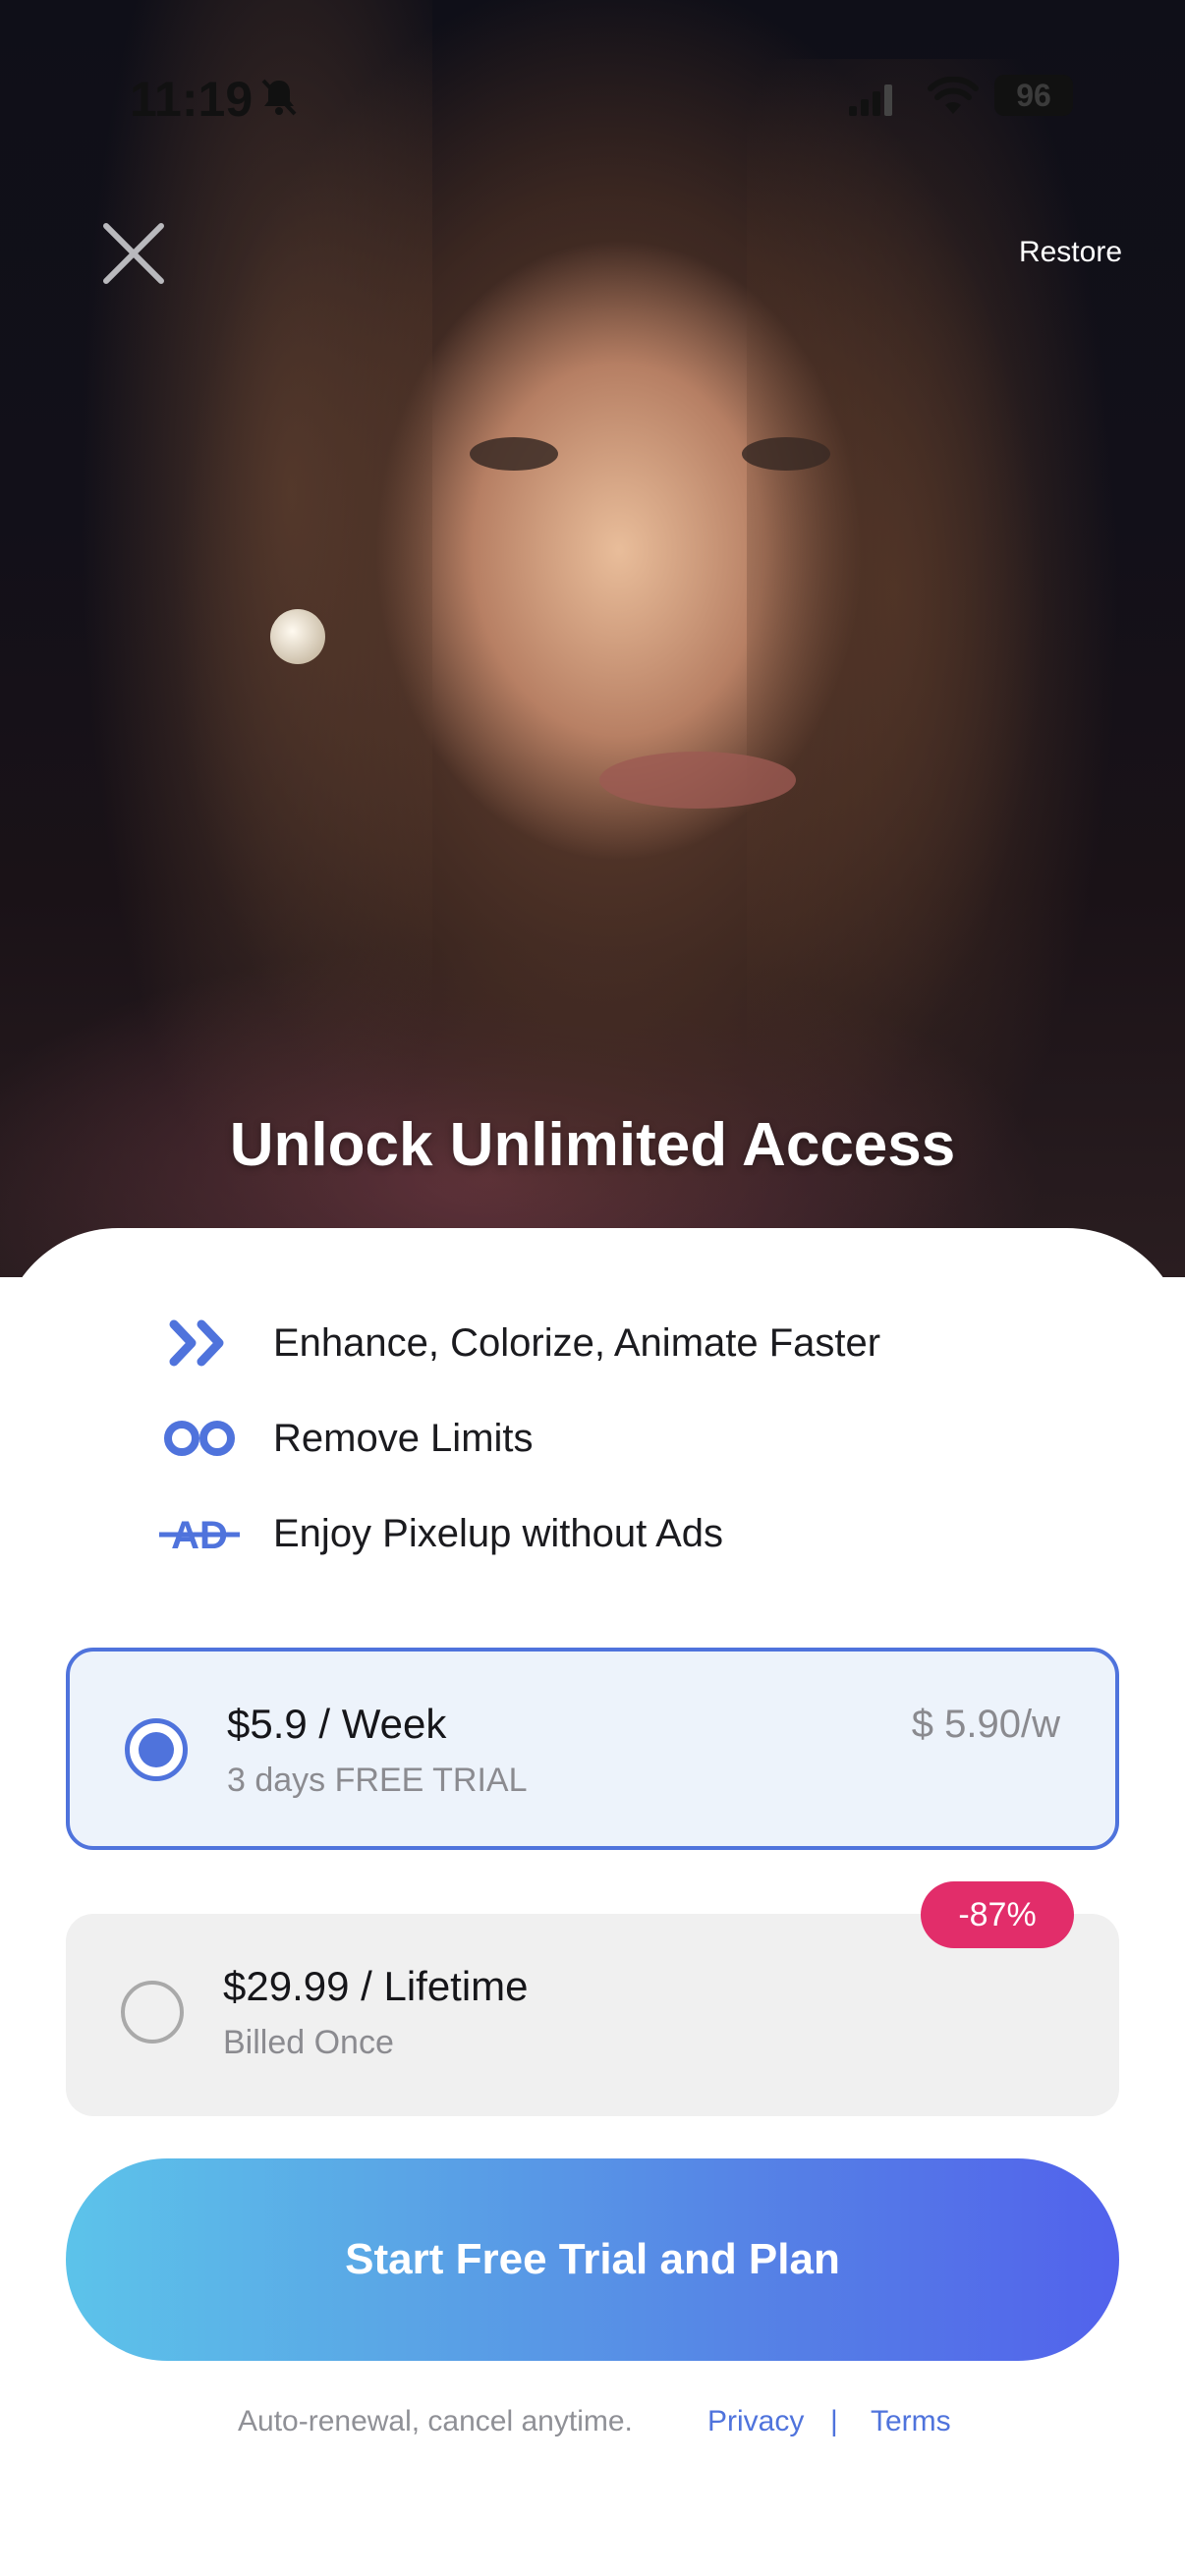 The height and width of the screenshot is (2576, 1185). What do you see at coordinates (998, 1914) in the screenshot?
I see `discount-badge: -87%` at bounding box center [998, 1914].